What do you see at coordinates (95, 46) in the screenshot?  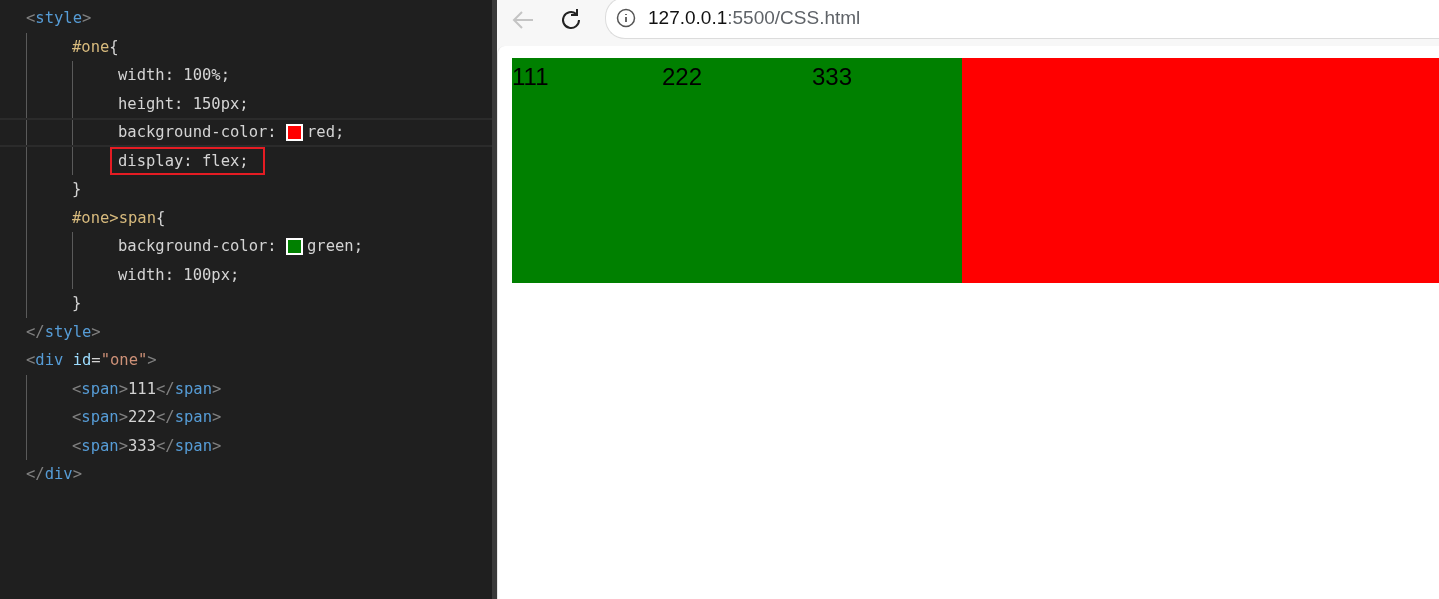 I see `code-text: #one{` at bounding box center [95, 46].